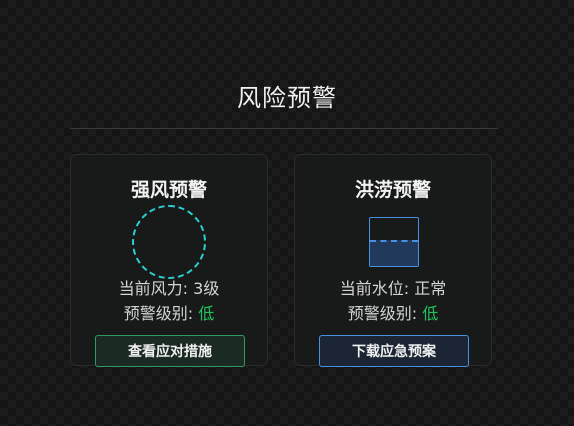  I want to click on flood-current-info: 当前水位: 正常, so click(393, 287).